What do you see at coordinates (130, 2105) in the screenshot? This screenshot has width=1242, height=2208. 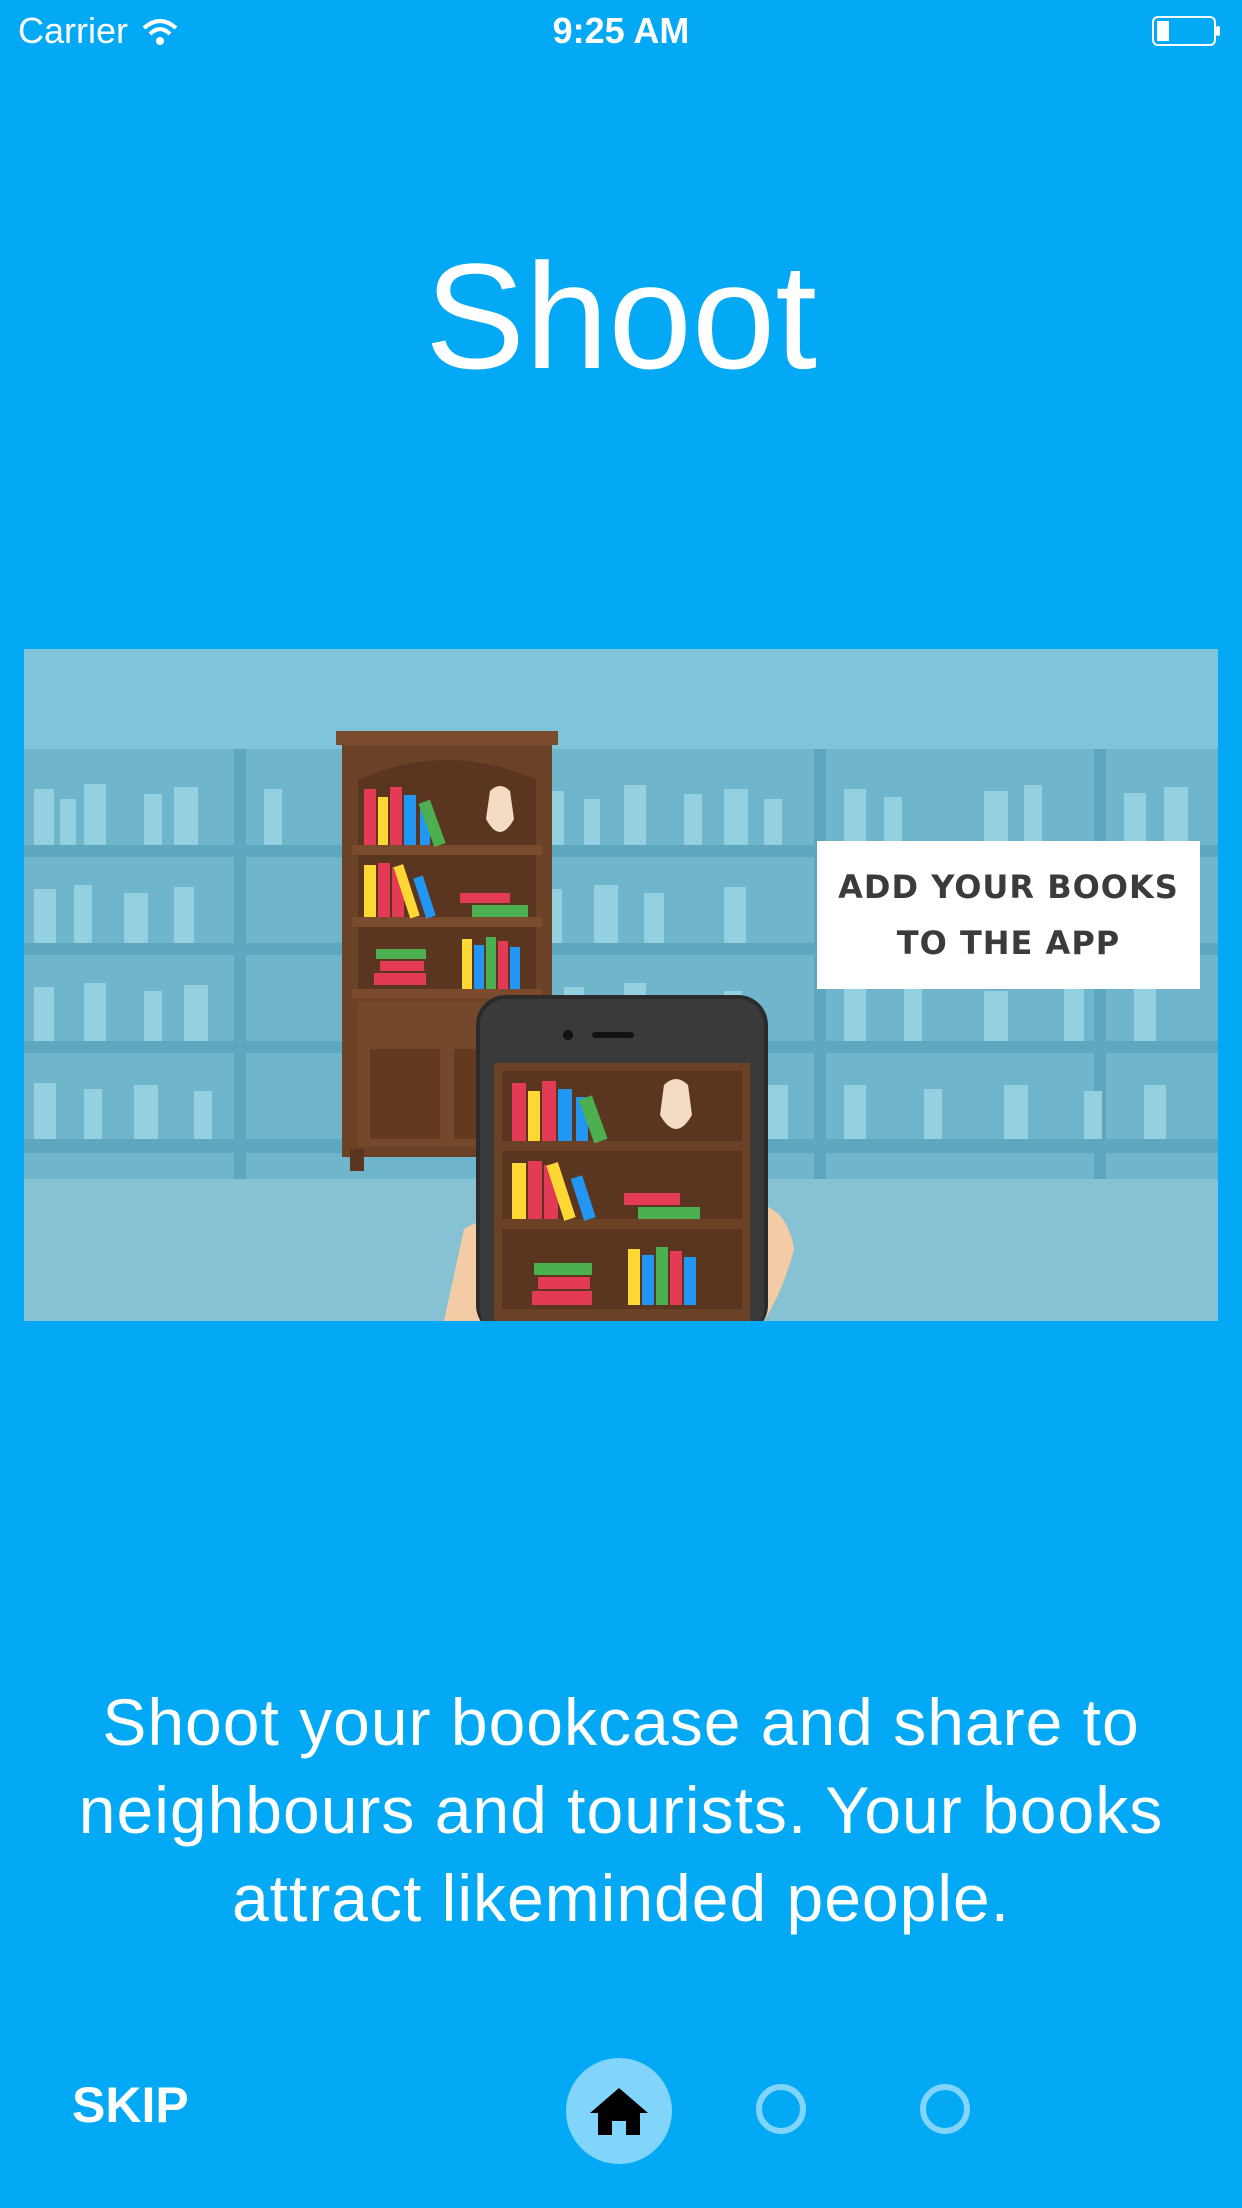 I see `skip-button: SKIP` at bounding box center [130, 2105].